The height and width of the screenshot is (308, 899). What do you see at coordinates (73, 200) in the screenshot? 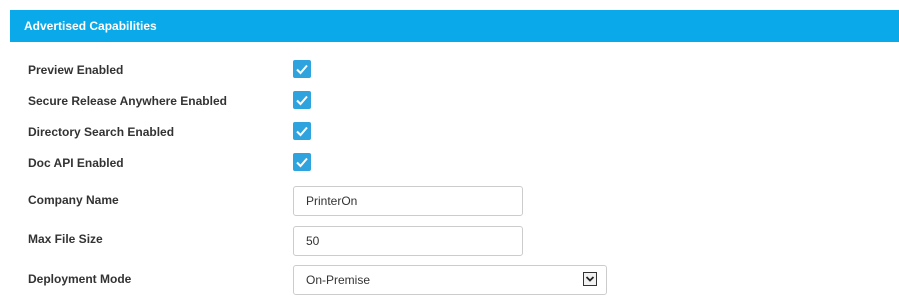
I see `company-name-label: Company Name` at bounding box center [73, 200].